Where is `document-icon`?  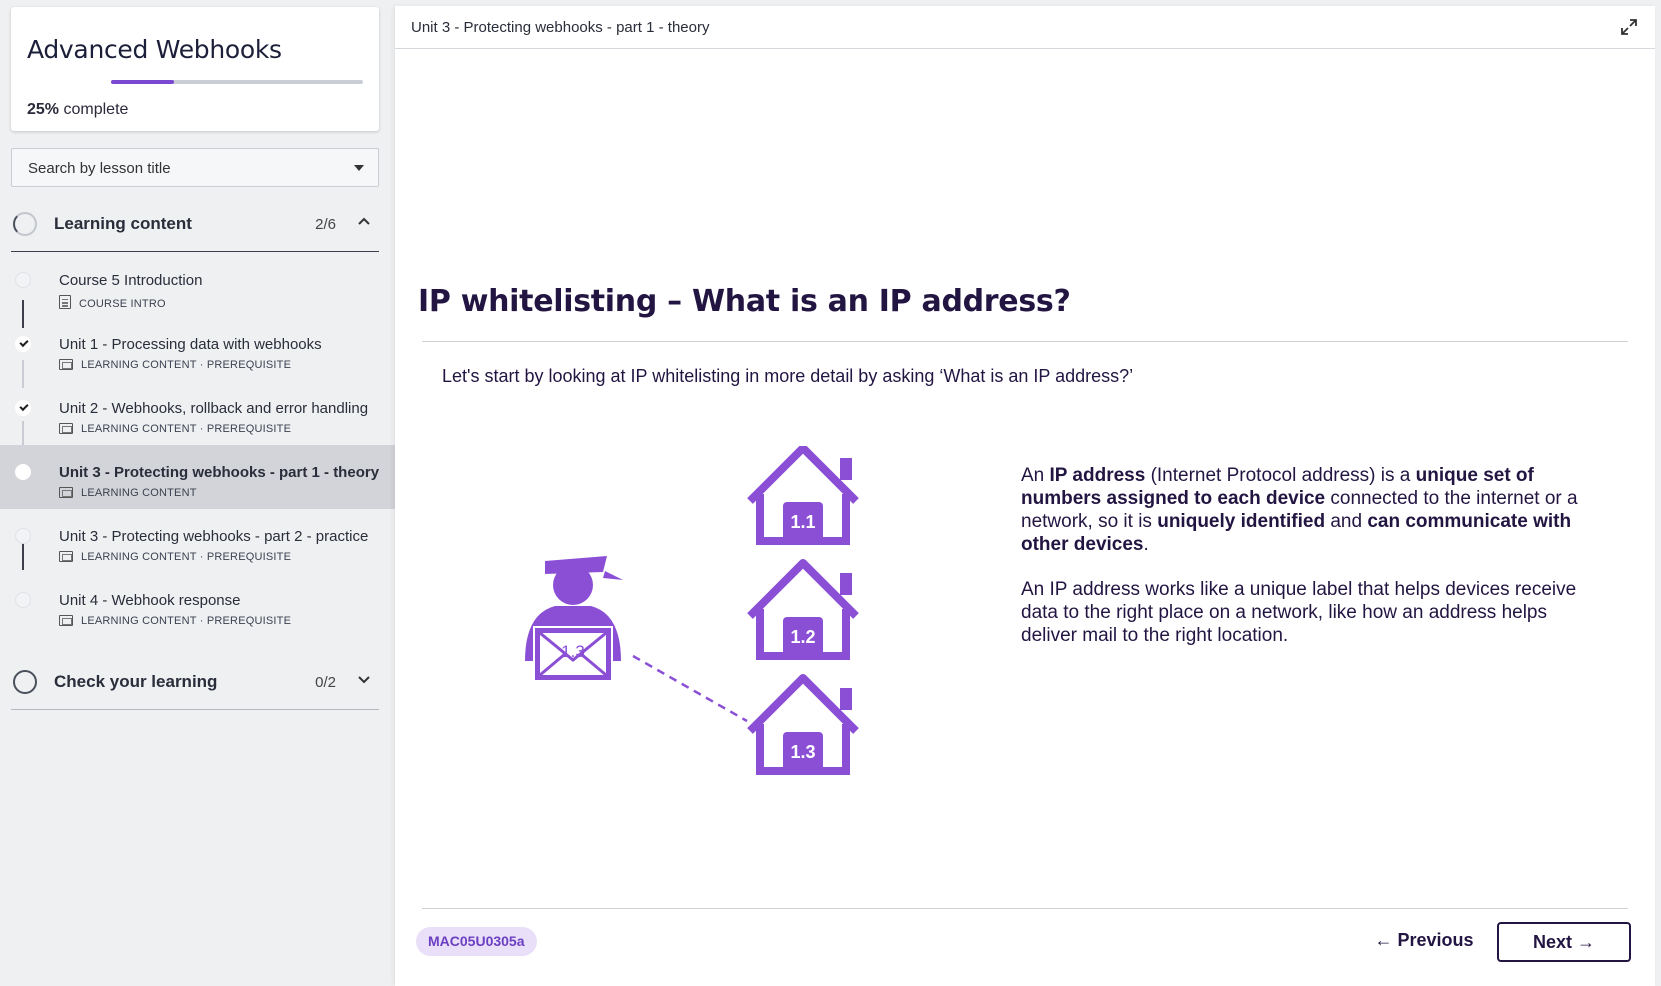 document-icon is located at coordinates (65, 302).